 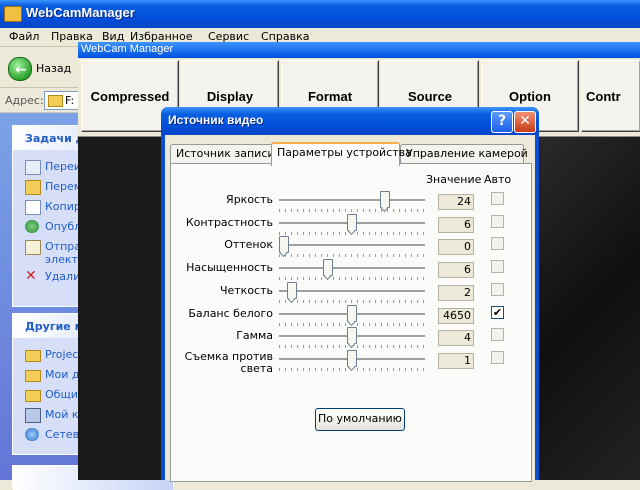 I want to click on white-balance-label: Баланс белого, so click(x=230, y=313).